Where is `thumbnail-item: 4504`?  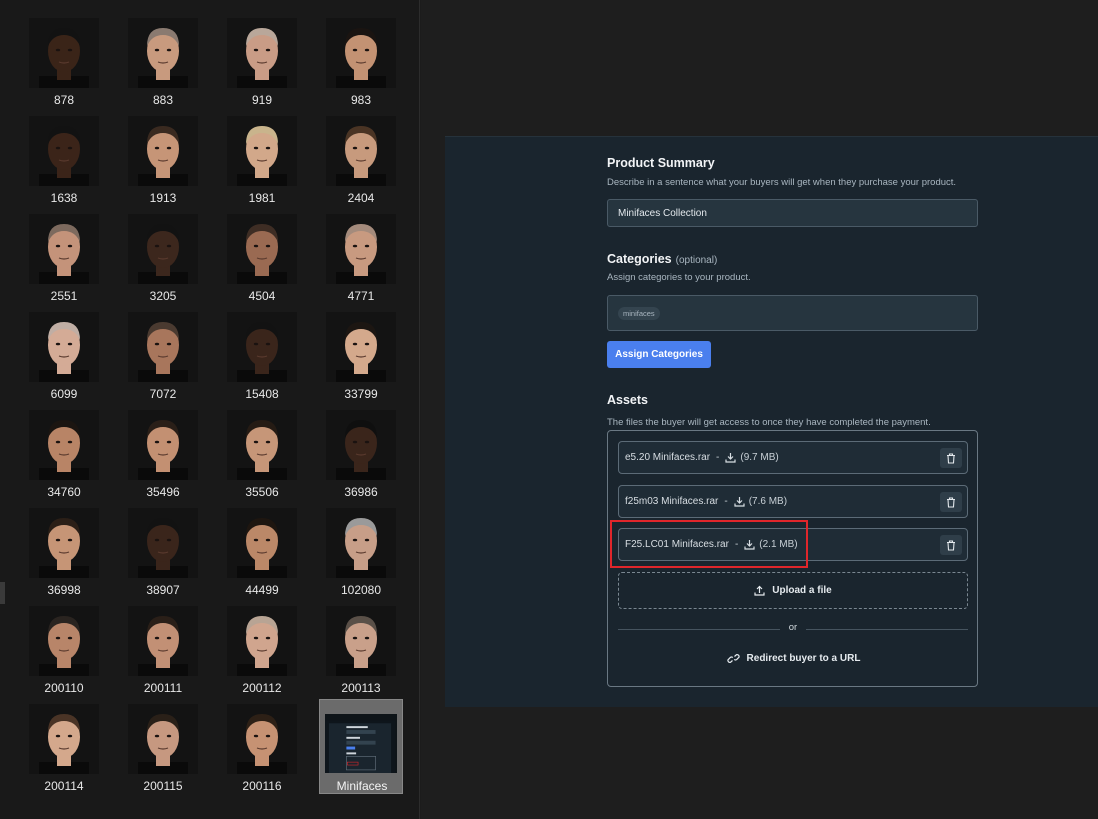 thumbnail-item: 4504 is located at coordinates (262, 258).